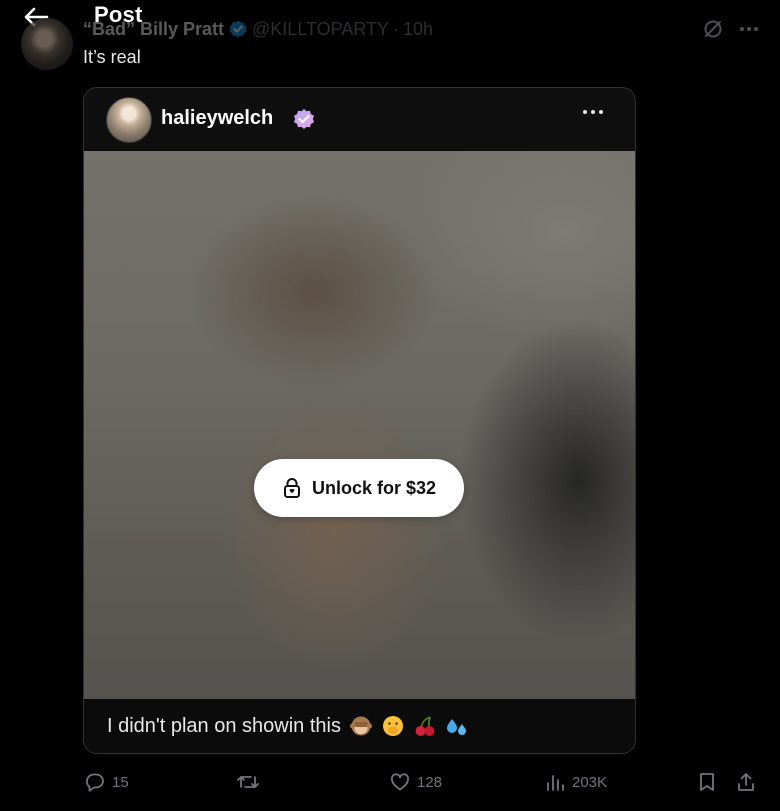  Describe the element at coordinates (374, 487) in the screenshot. I see `unlock-label: Unlock for $32` at that location.